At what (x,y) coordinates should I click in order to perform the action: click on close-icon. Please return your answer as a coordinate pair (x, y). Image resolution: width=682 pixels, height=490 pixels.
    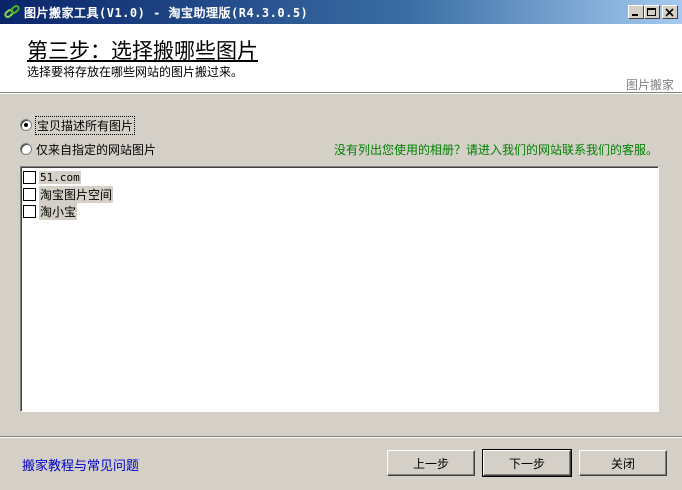
    Looking at the image, I should click on (669, 12).